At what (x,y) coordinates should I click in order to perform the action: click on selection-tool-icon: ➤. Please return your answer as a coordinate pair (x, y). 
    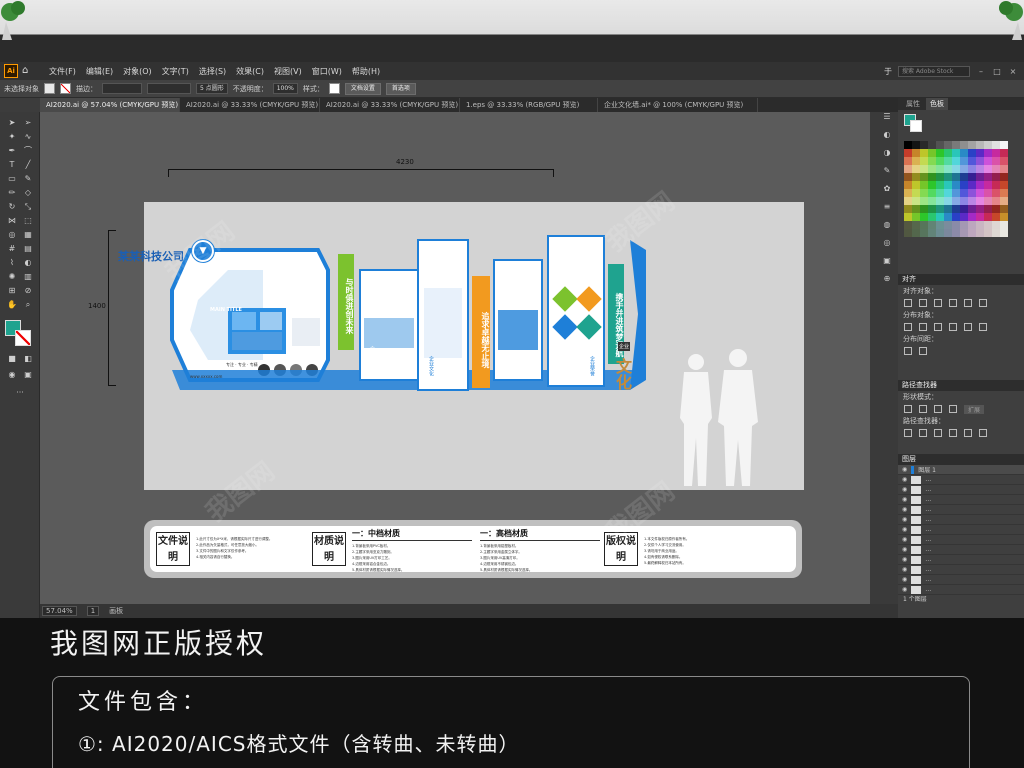
    Looking at the image, I should click on (12, 123).